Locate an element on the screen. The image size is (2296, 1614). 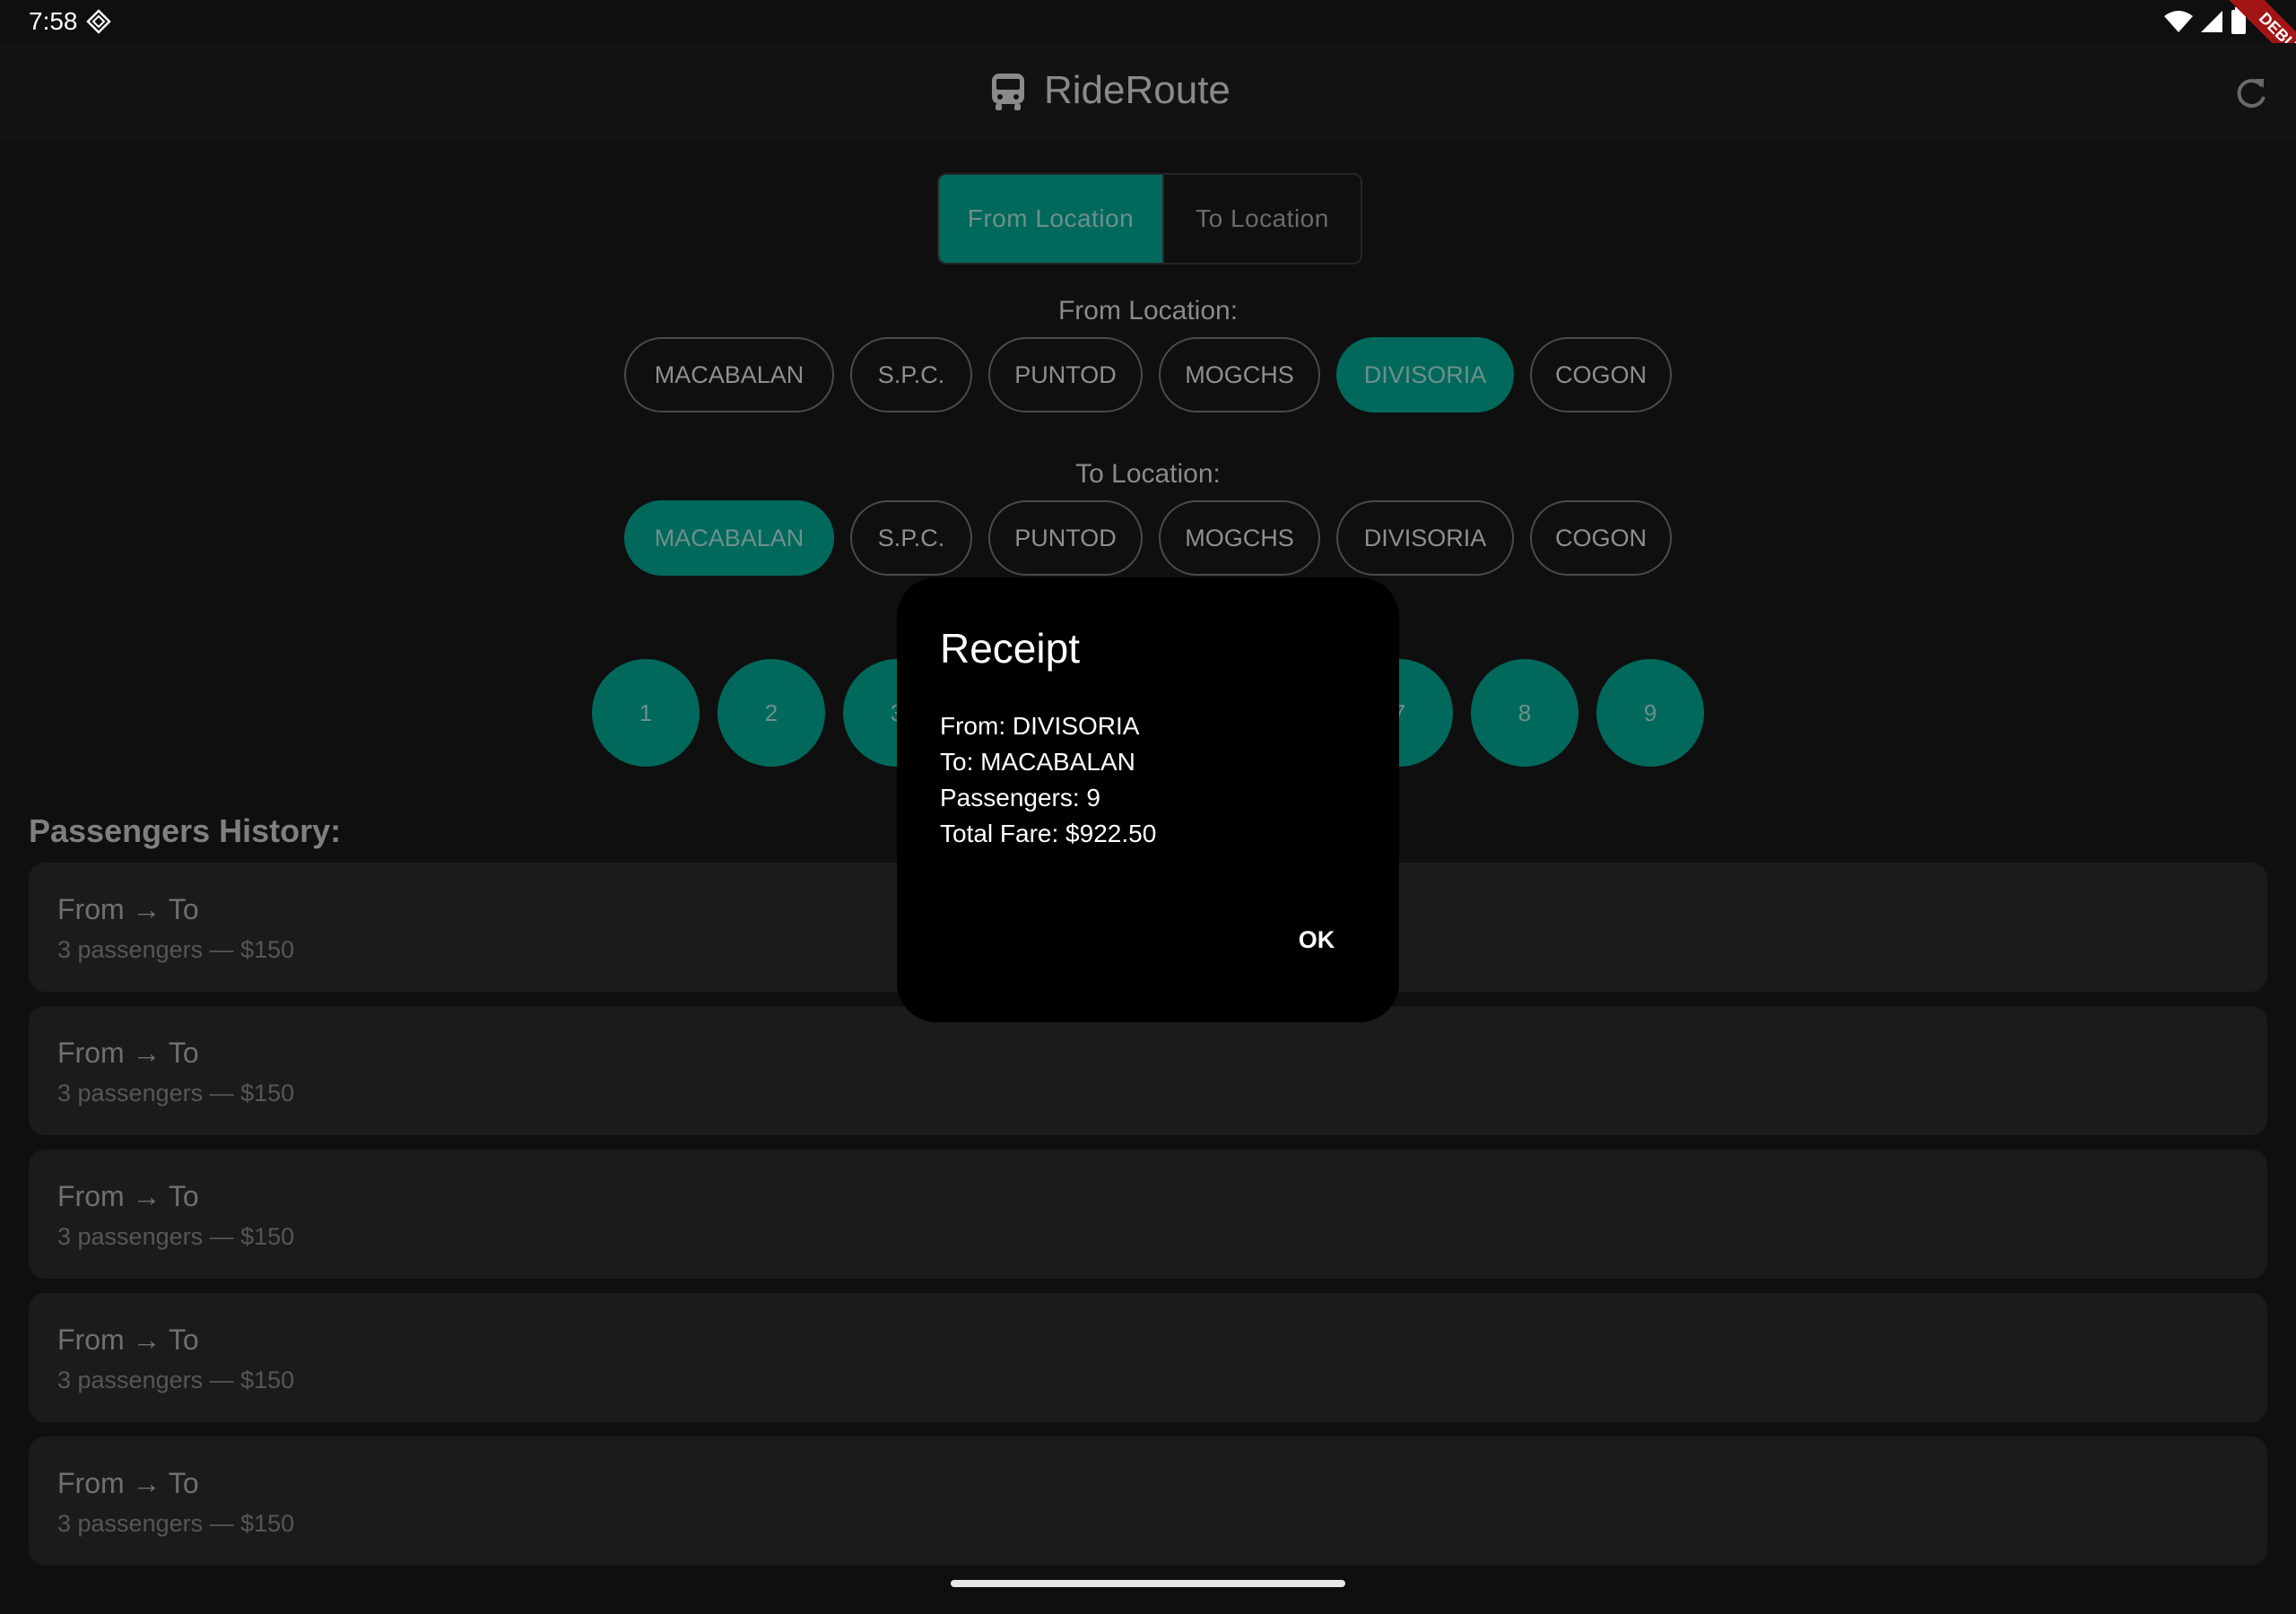
from-chip-spc: S.P.C. is located at coordinates (911, 374).